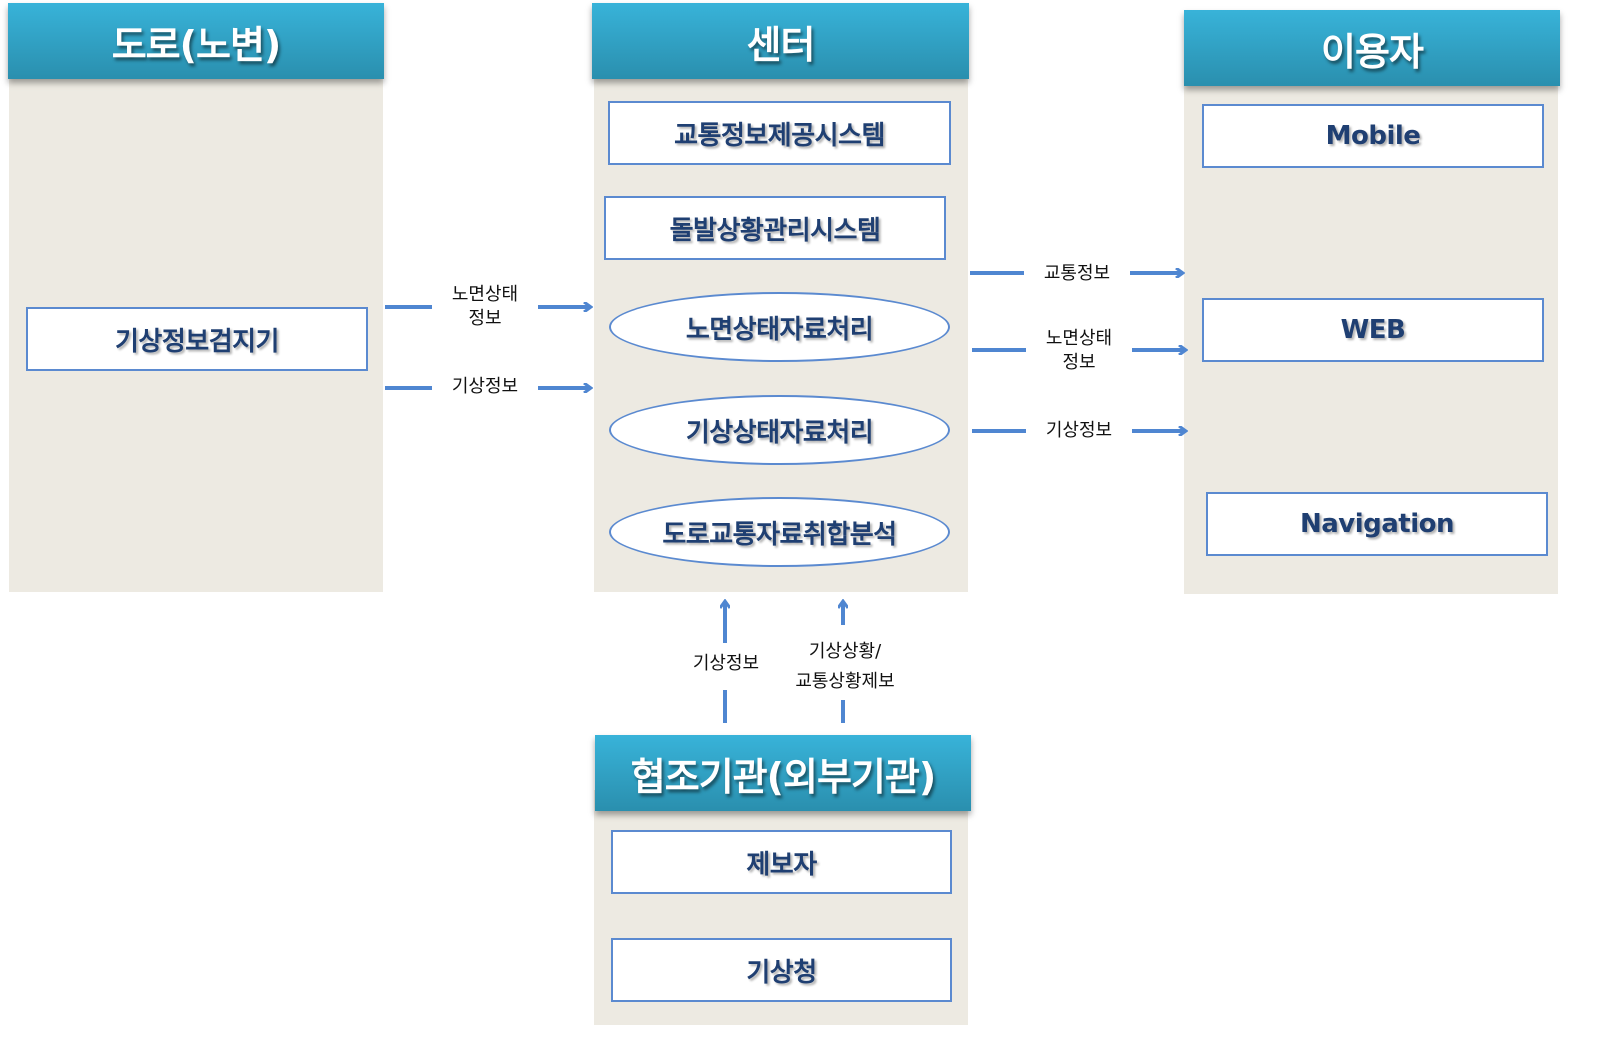  I want to click on flow-label-road-surface-out: 노면상태 정보, so click(1079, 350).